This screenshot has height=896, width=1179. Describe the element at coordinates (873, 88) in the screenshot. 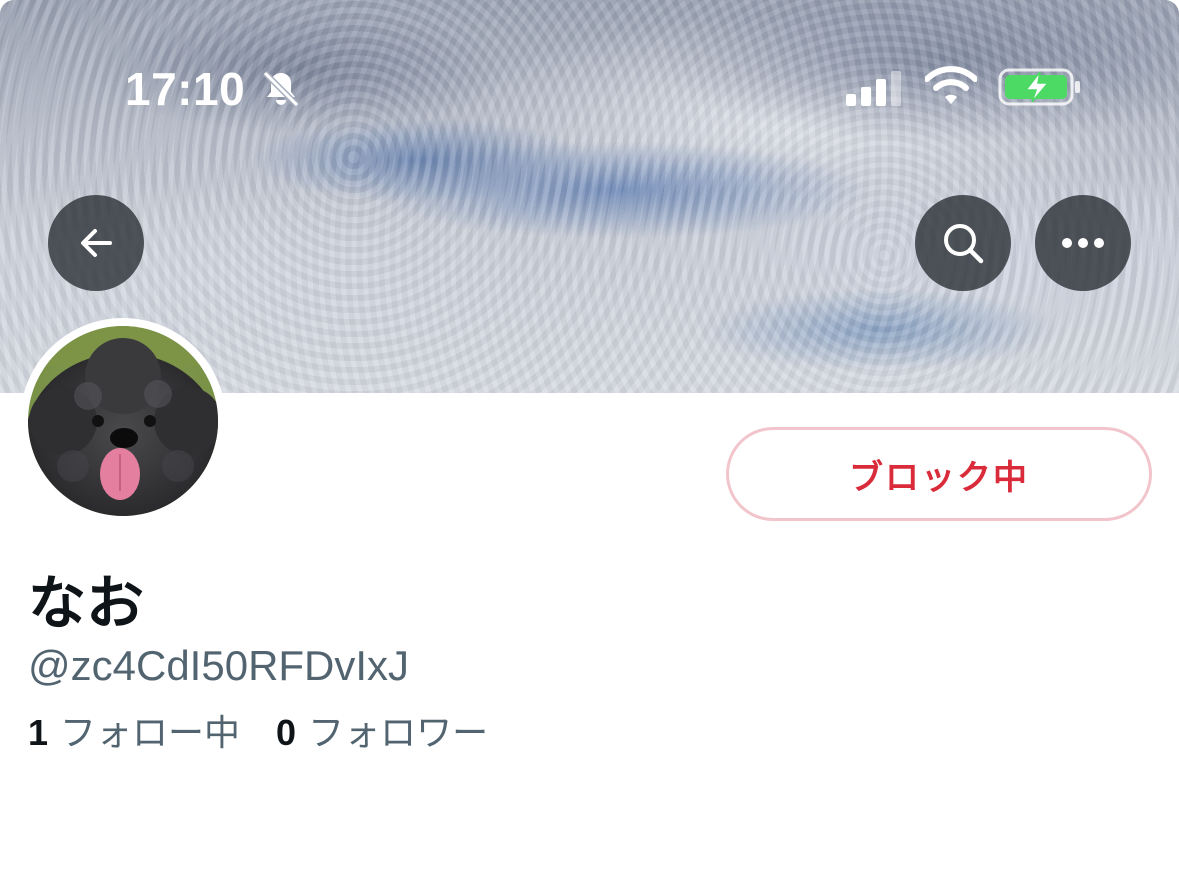

I see `signal-icon` at that location.